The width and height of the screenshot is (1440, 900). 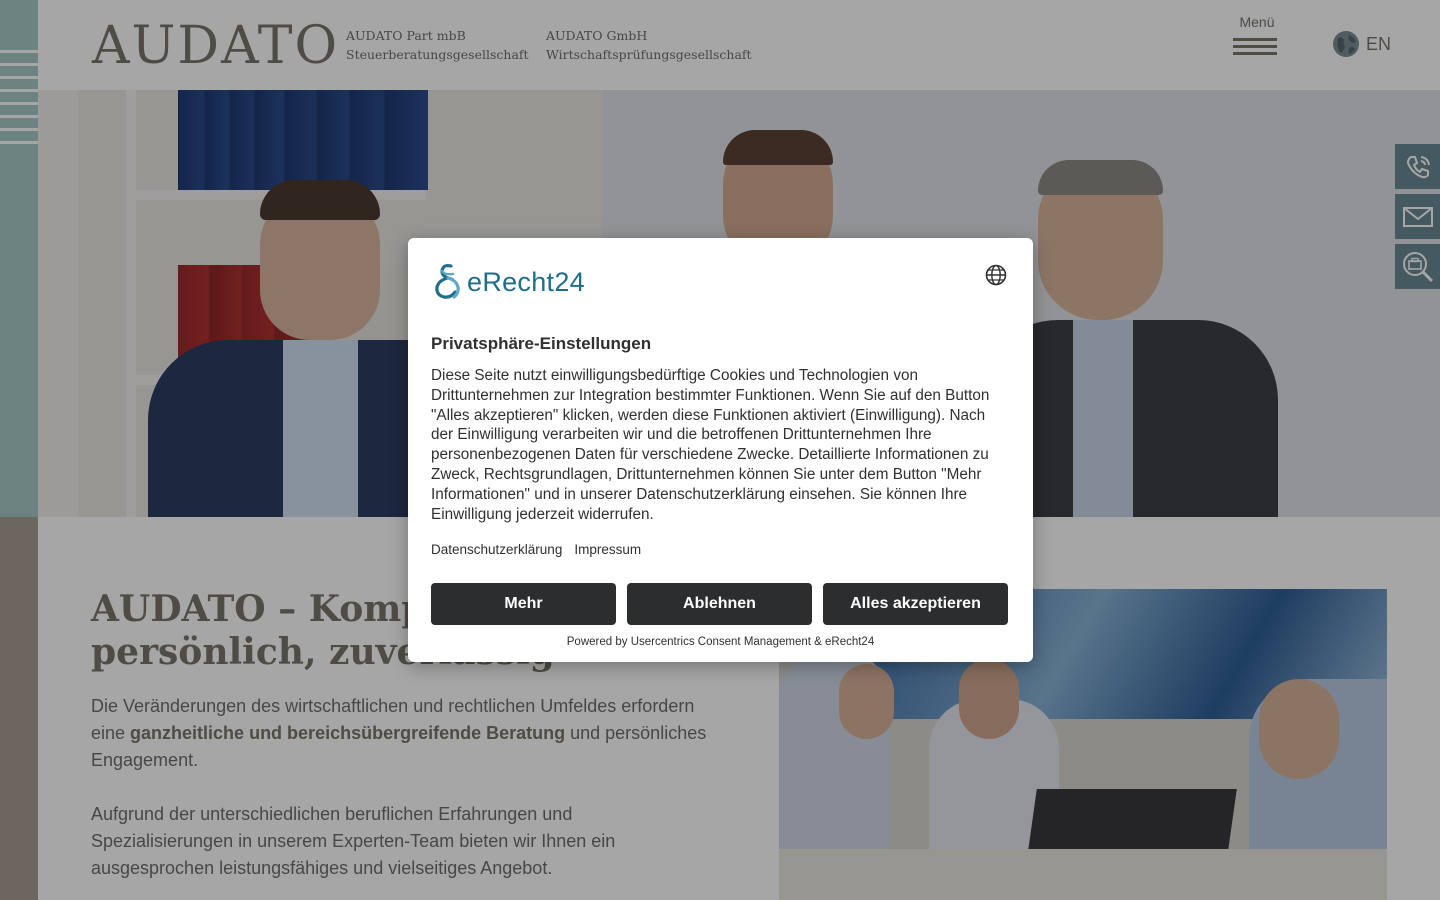 I want to click on consent-links: Datenschutzerklärung Impressum, so click(x=536, y=549).